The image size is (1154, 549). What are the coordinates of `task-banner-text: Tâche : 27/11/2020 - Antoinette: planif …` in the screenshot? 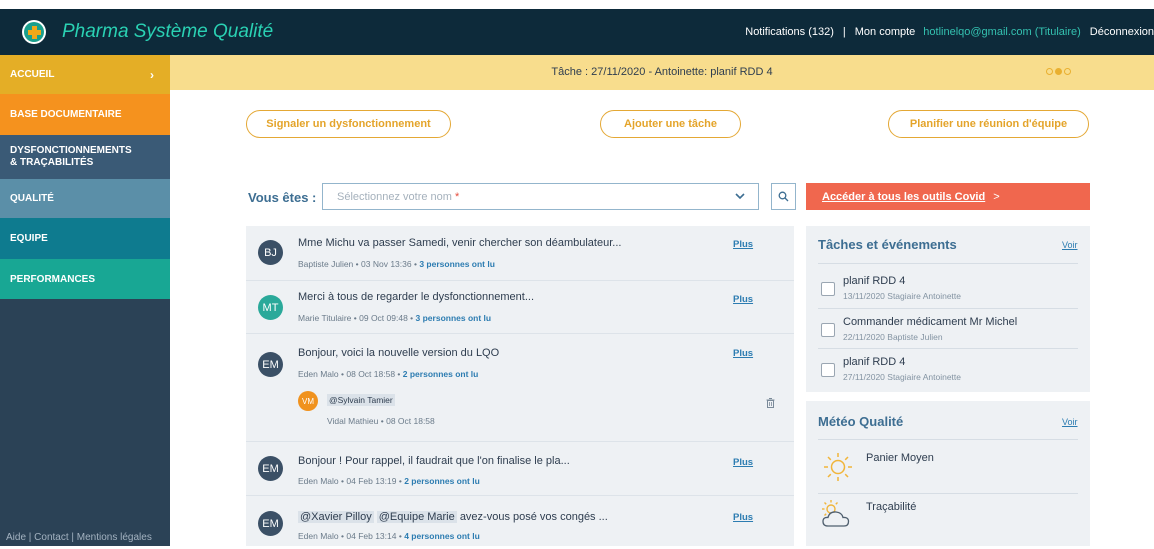 It's located at (662, 72).